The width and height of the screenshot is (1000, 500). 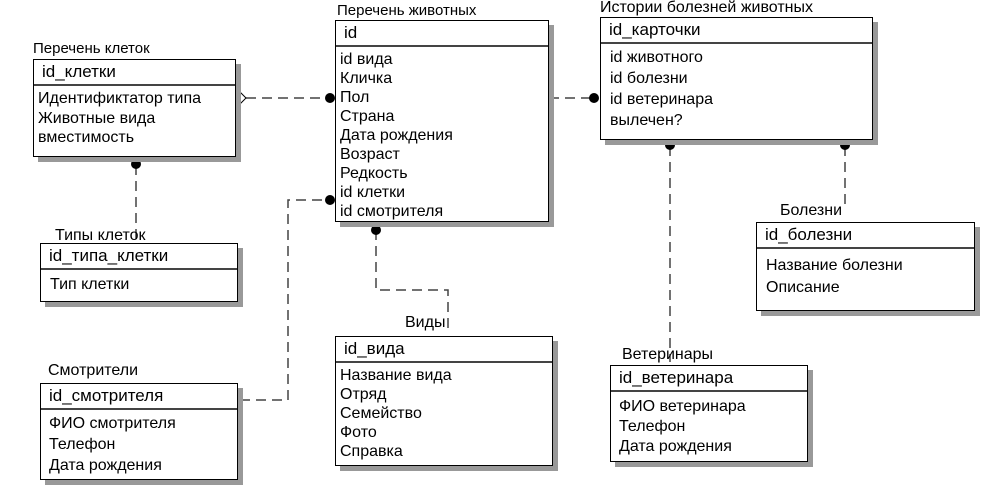 What do you see at coordinates (736, 31) in the screenshot?
I see `history-key: id_карточки` at bounding box center [736, 31].